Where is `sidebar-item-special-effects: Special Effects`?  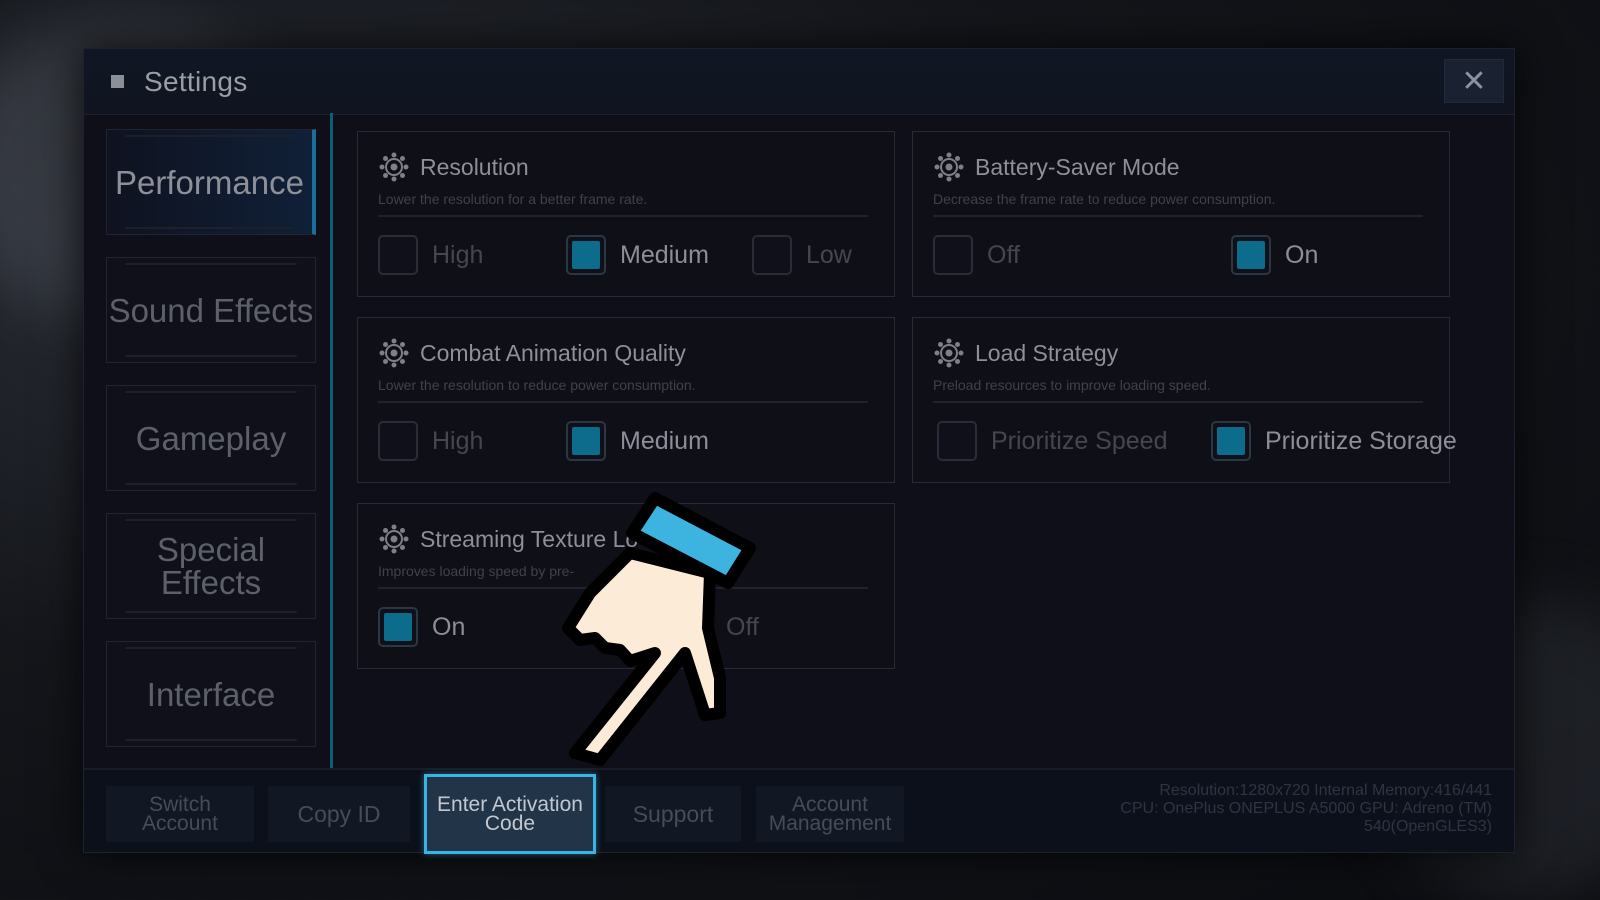 sidebar-item-special-effects: Special Effects is located at coordinates (211, 566).